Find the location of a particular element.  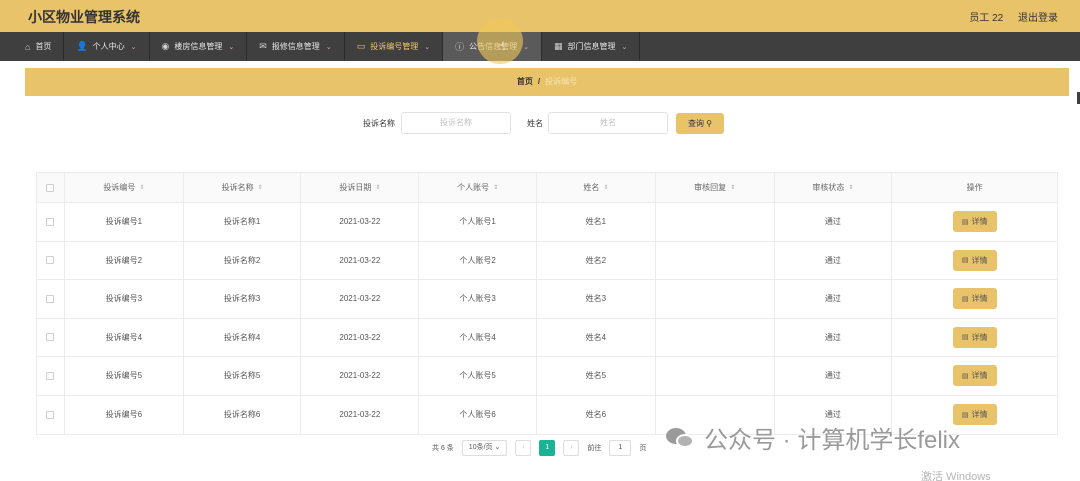

table-row: 投诉编号2 投诉名称2 2021-03-22 个人账号2 姓名2 通过 ▤ 详情 is located at coordinates (547, 260).